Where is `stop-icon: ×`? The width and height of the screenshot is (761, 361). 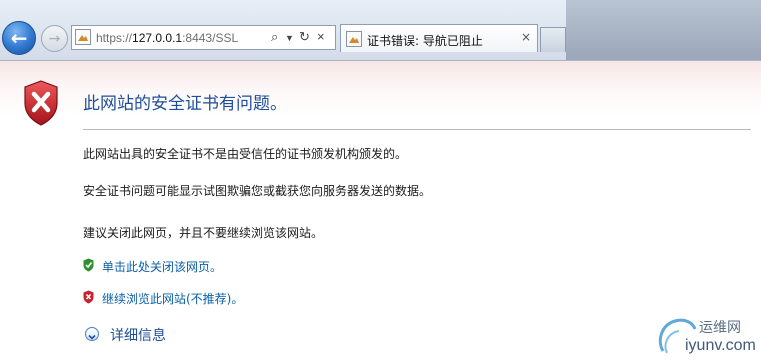
stop-icon: × is located at coordinates (321, 36).